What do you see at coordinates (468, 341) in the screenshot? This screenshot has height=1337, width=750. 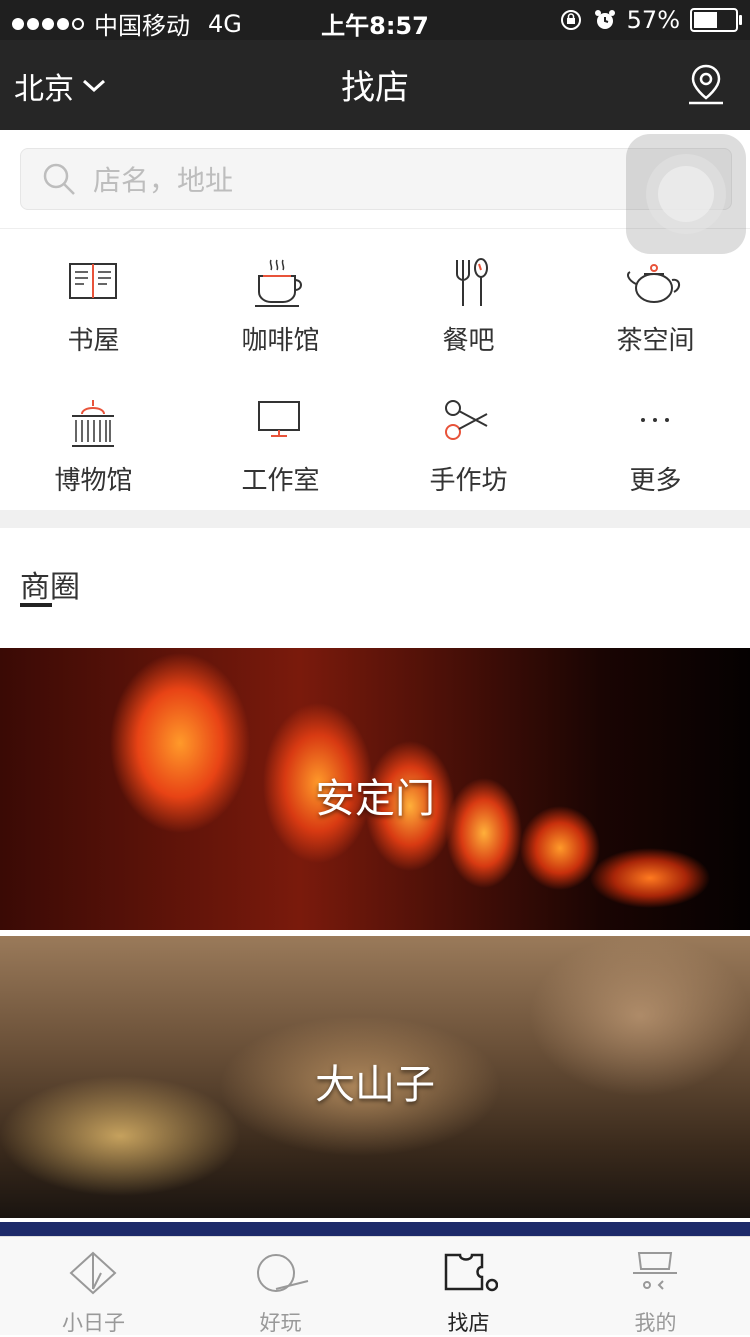 I see `category-label: 餐吧` at bounding box center [468, 341].